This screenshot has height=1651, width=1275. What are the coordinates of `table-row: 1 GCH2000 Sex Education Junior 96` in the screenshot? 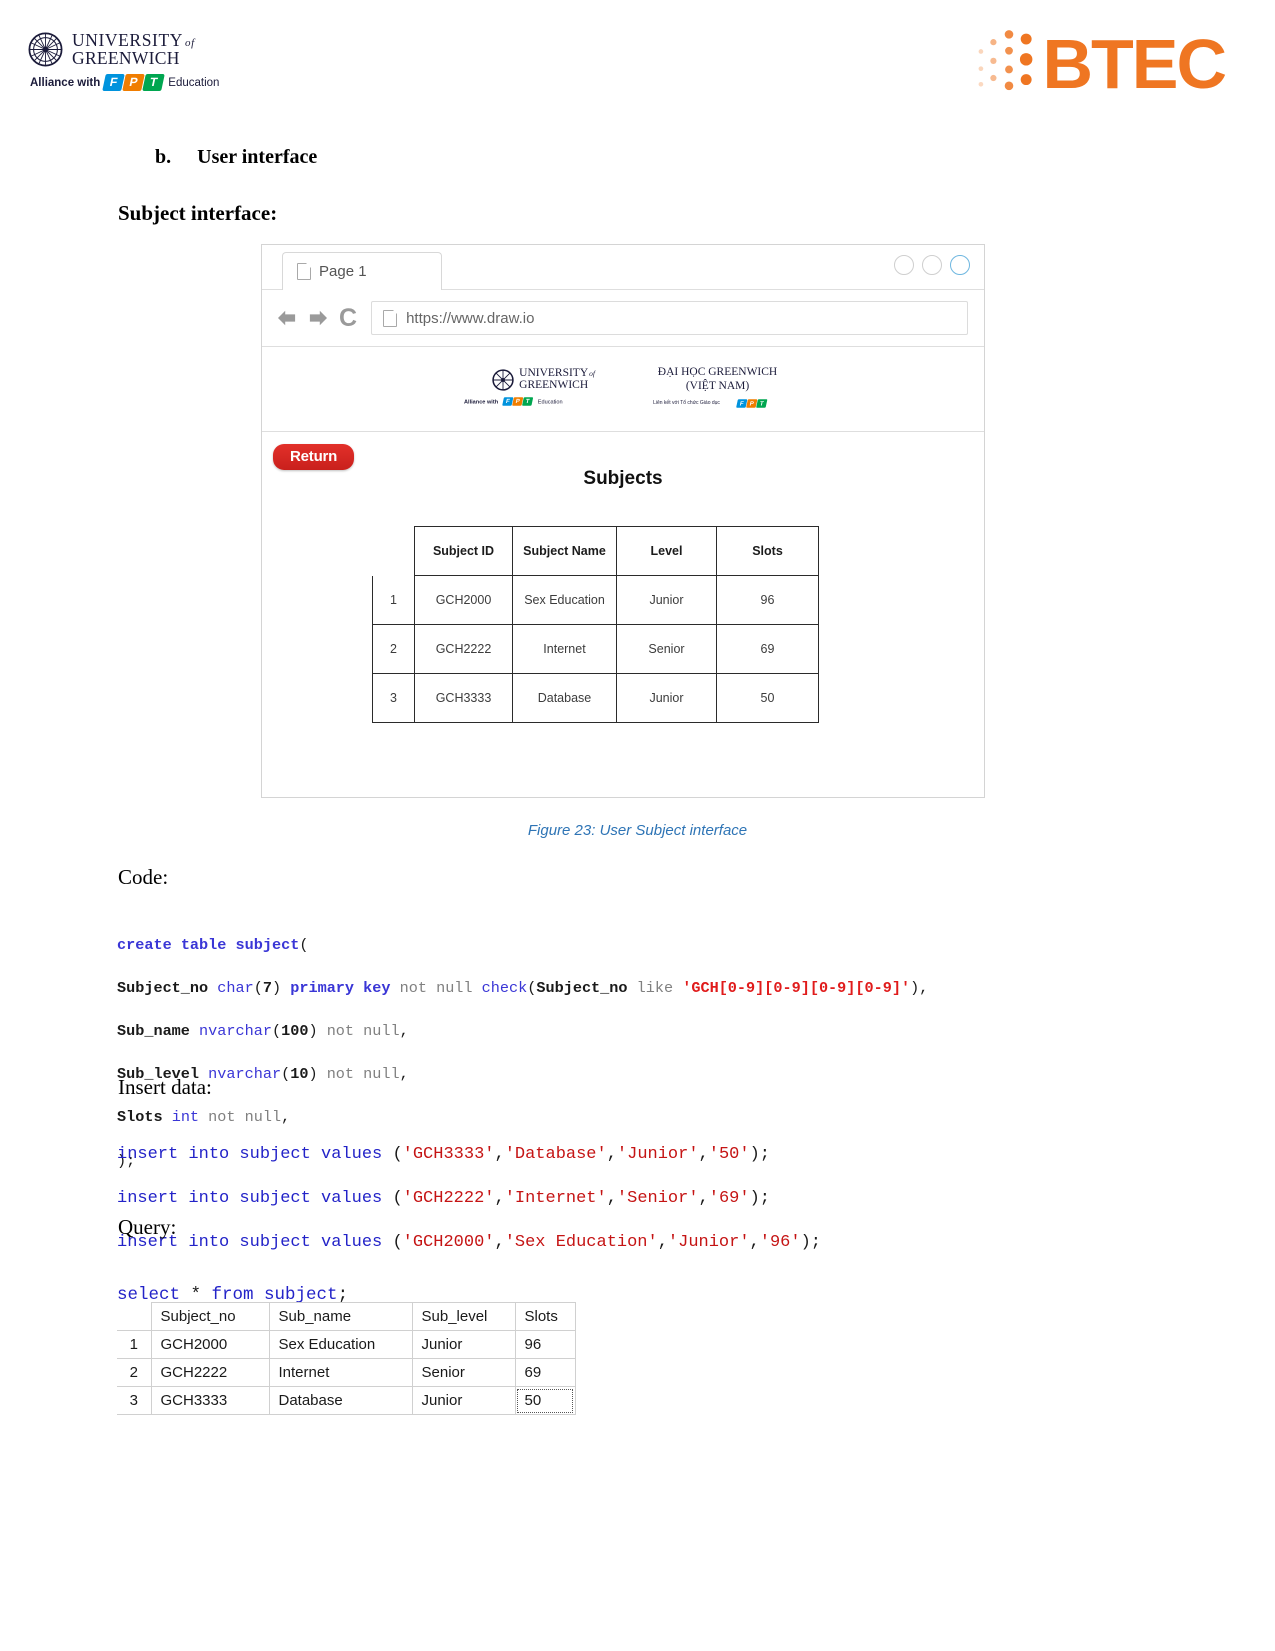 It's located at (346, 1344).